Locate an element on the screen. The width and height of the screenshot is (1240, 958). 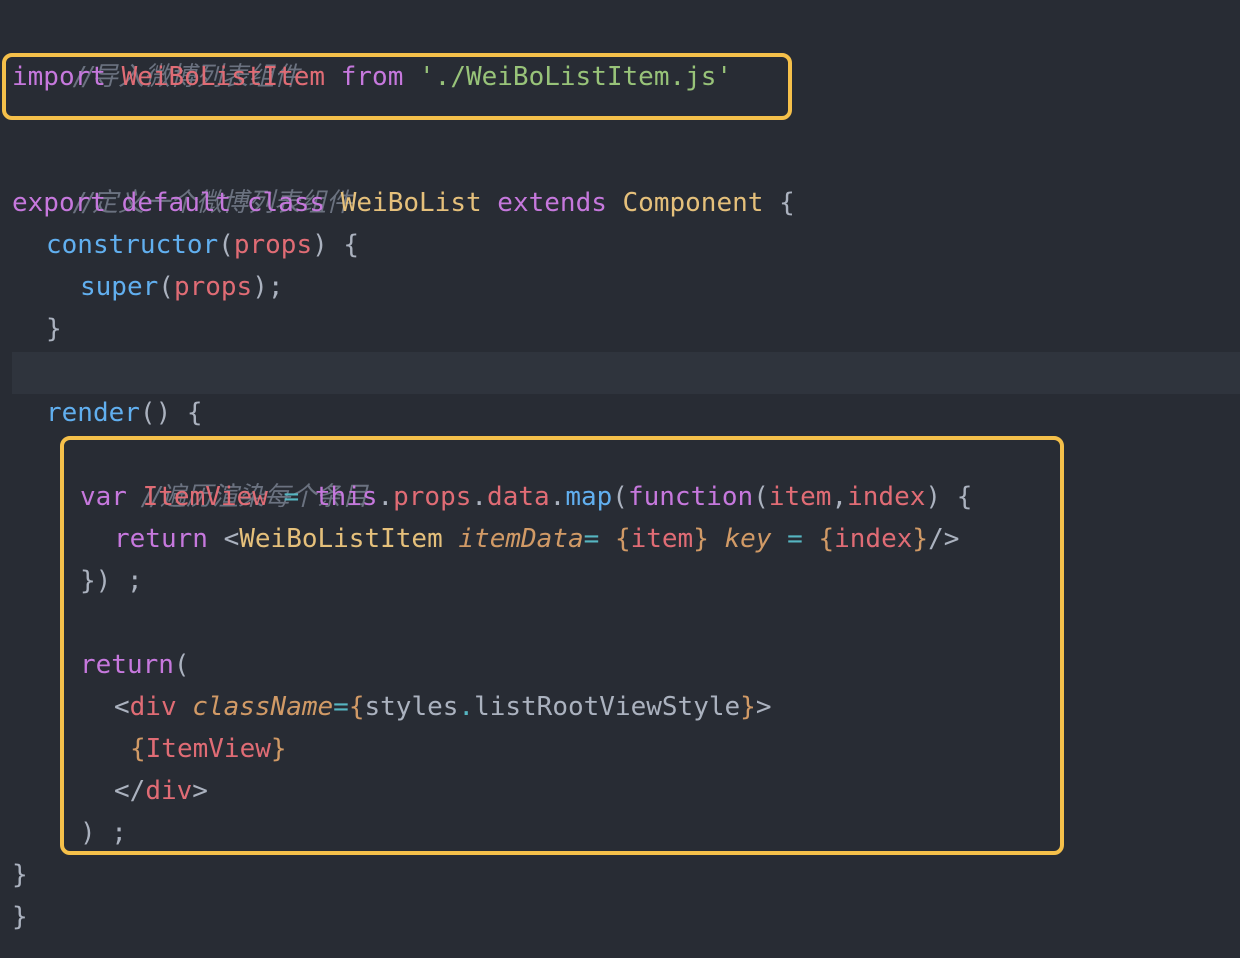
current-line-highlight is located at coordinates (626, 373).